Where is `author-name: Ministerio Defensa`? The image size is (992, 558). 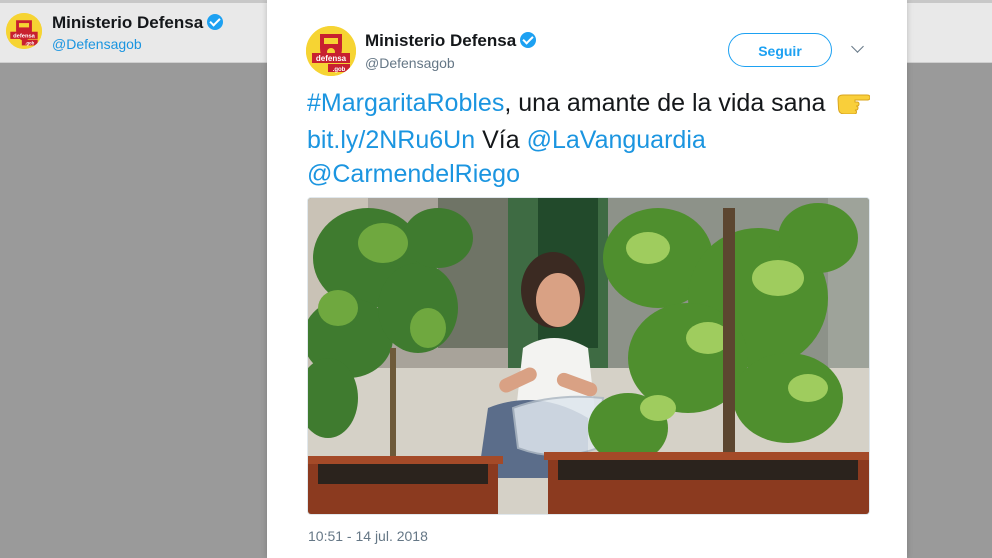
author-name: Ministerio Defensa is located at coordinates (451, 41).